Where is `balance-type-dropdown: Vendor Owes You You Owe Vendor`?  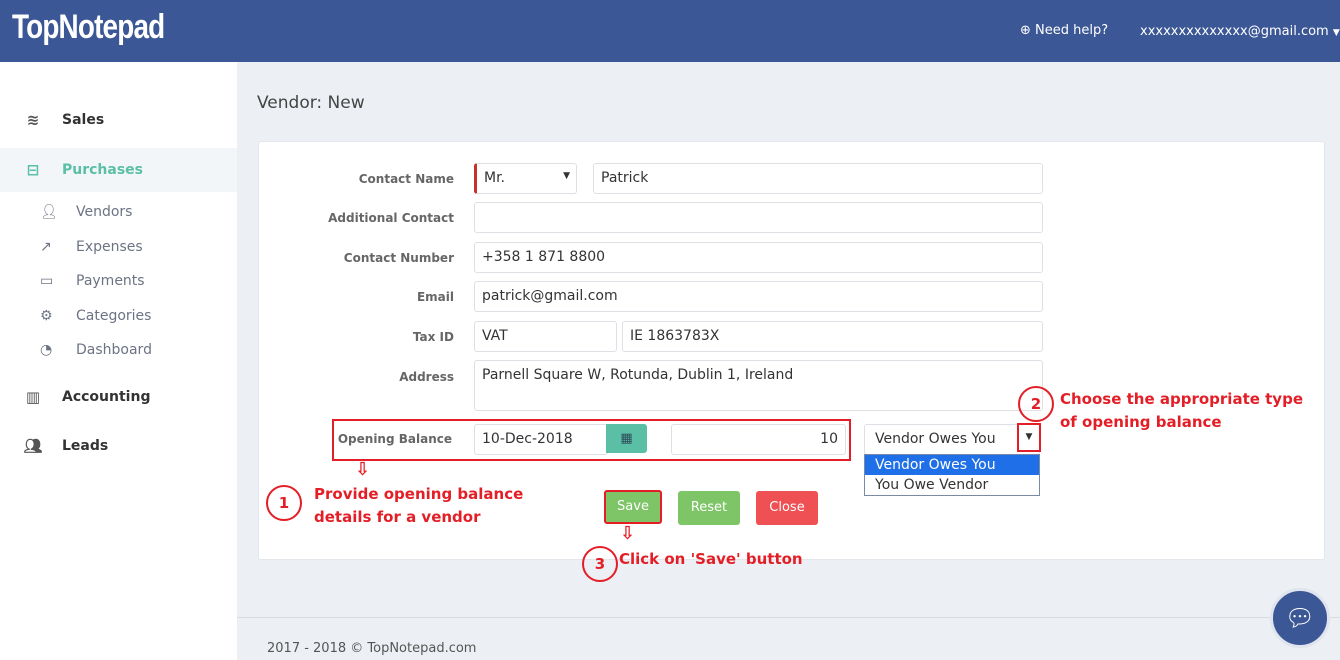
balance-type-dropdown: Vendor Owes You You Owe Vendor is located at coordinates (952, 475).